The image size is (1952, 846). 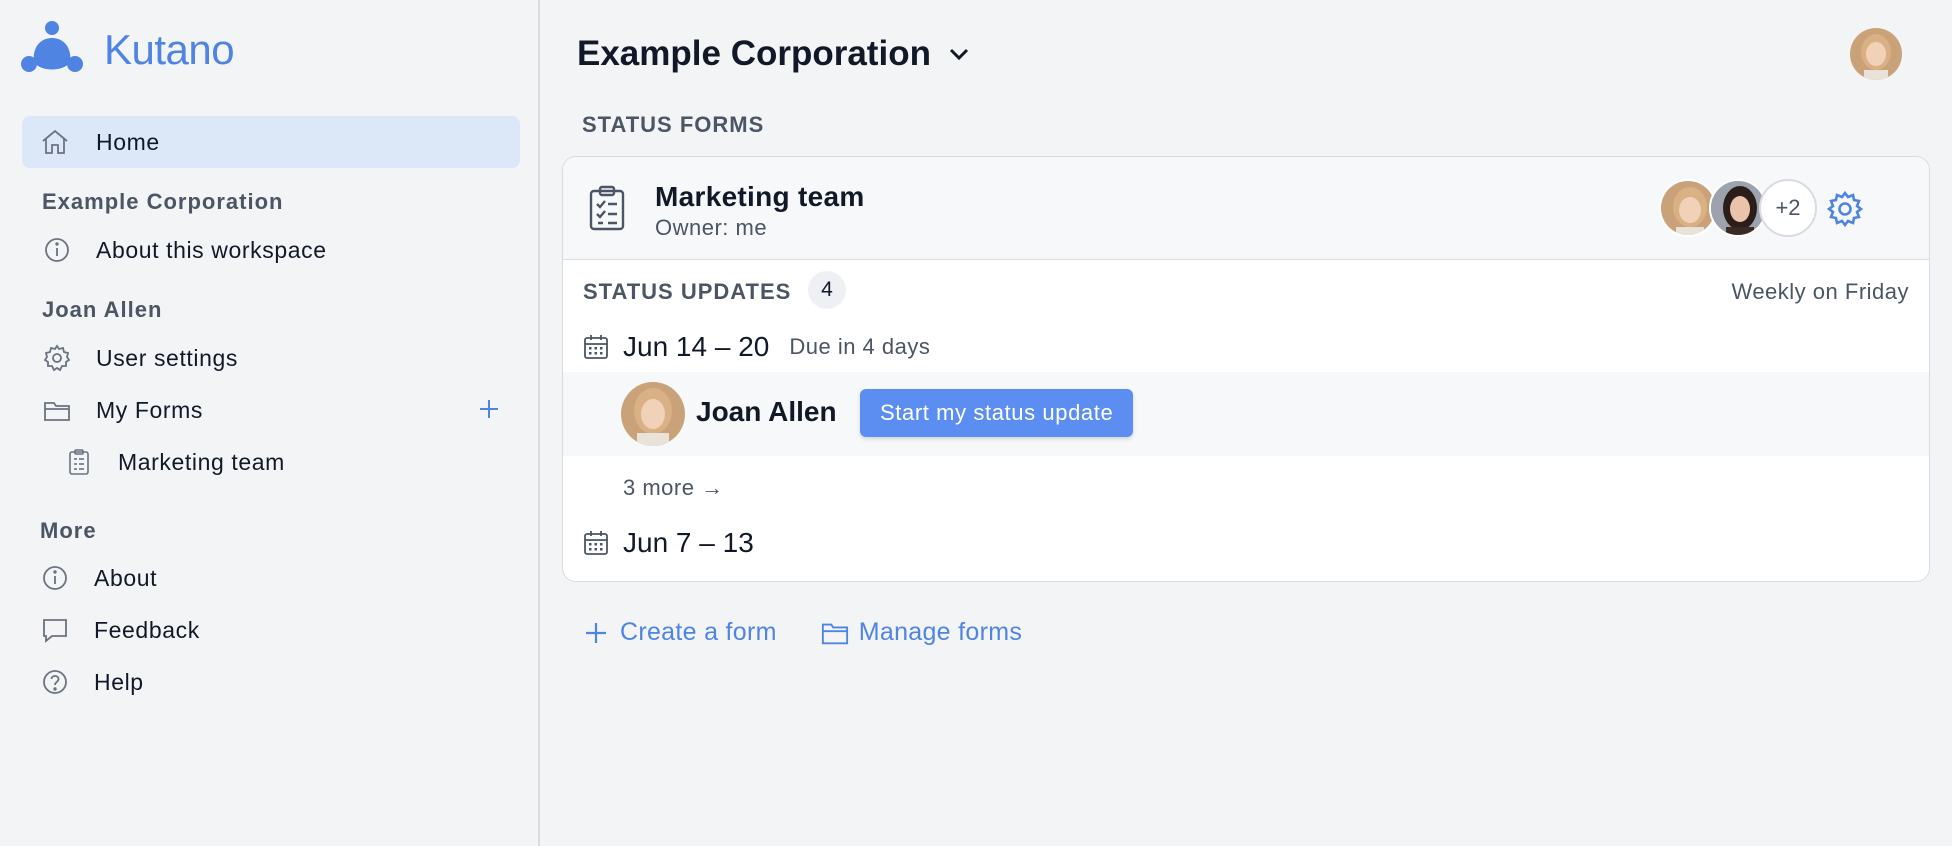 What do you see at coordinates (52, 46) in the screenshot?
I see `kutano-logo-icon` at bounding box center [52, 46].